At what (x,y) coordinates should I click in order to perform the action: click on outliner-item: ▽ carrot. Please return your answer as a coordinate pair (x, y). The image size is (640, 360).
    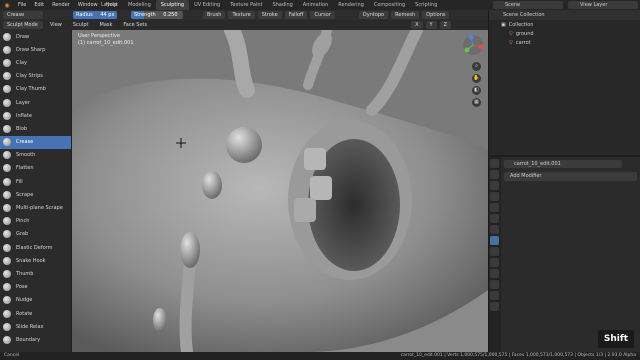
    Looking at the image, I should click on (564, 42).